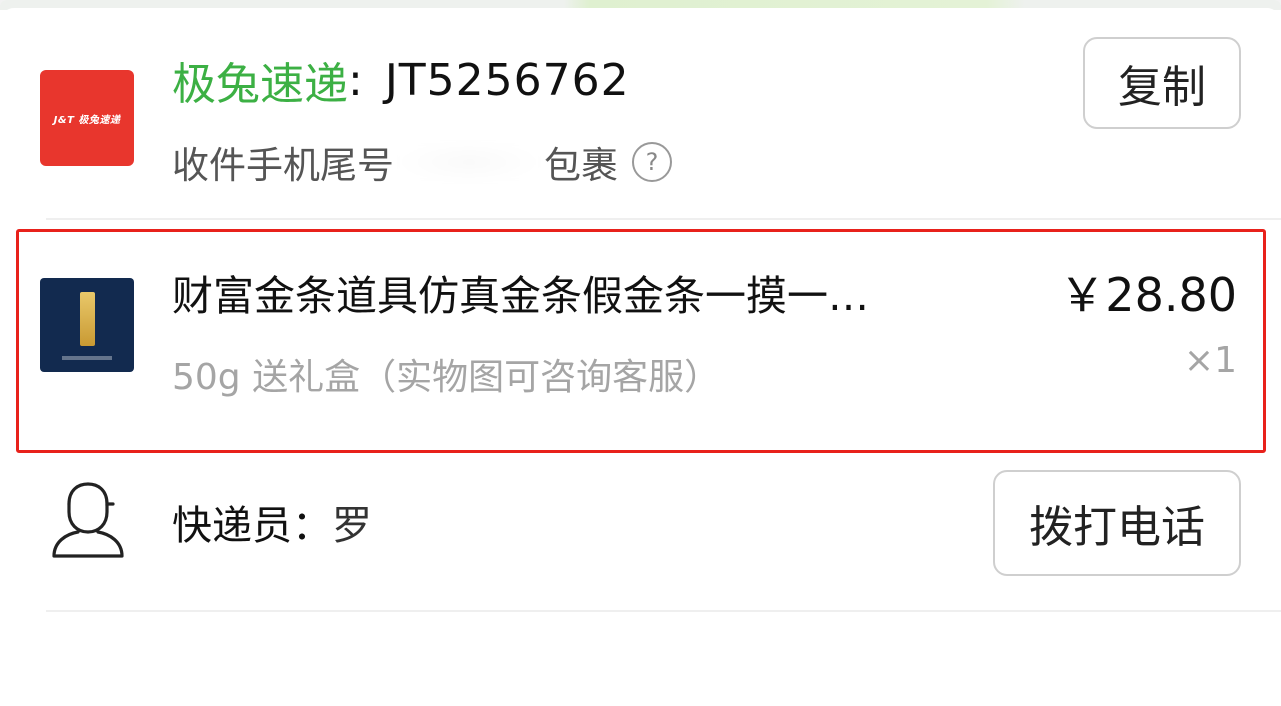 This screenshot has height=706, width=1281. I want to click on courier-name: 罗, so click(352, 526).